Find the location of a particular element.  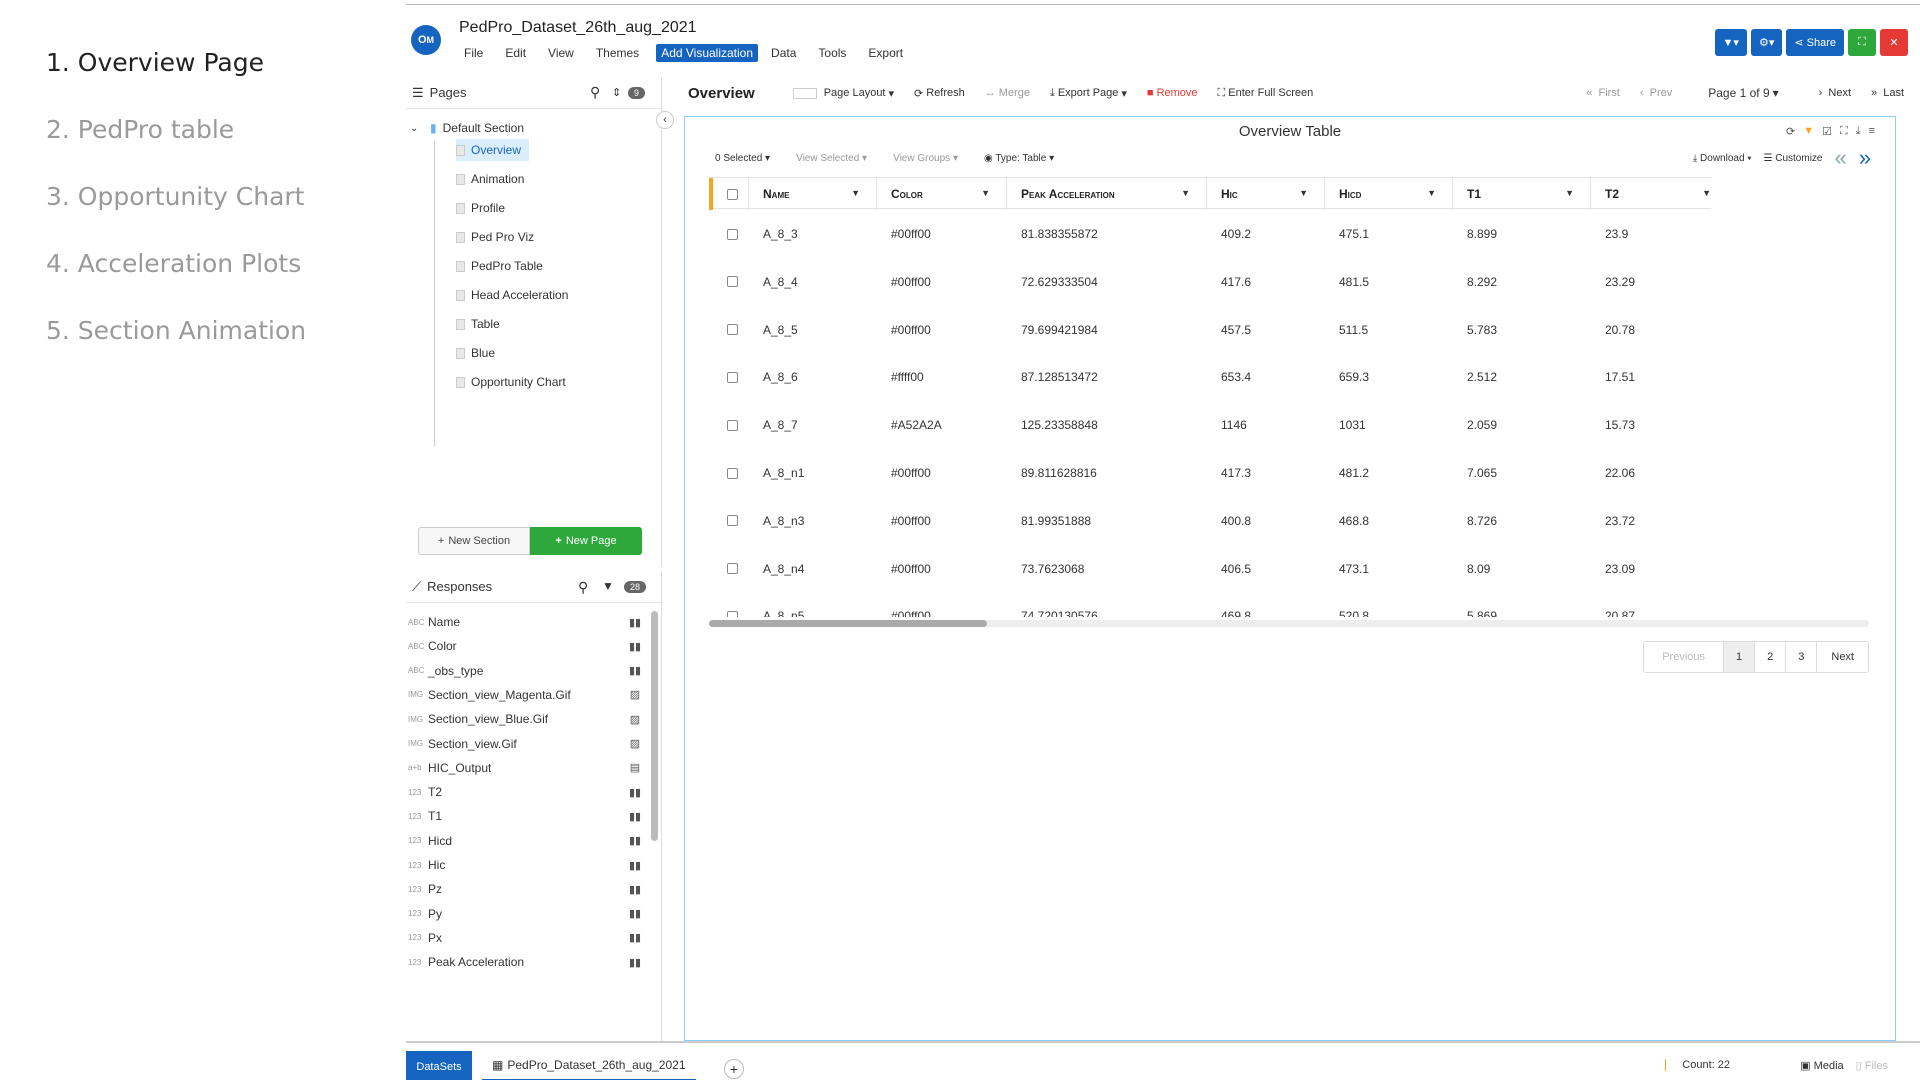

filter-icon: ▼ is located at coordinates (1808, 131).